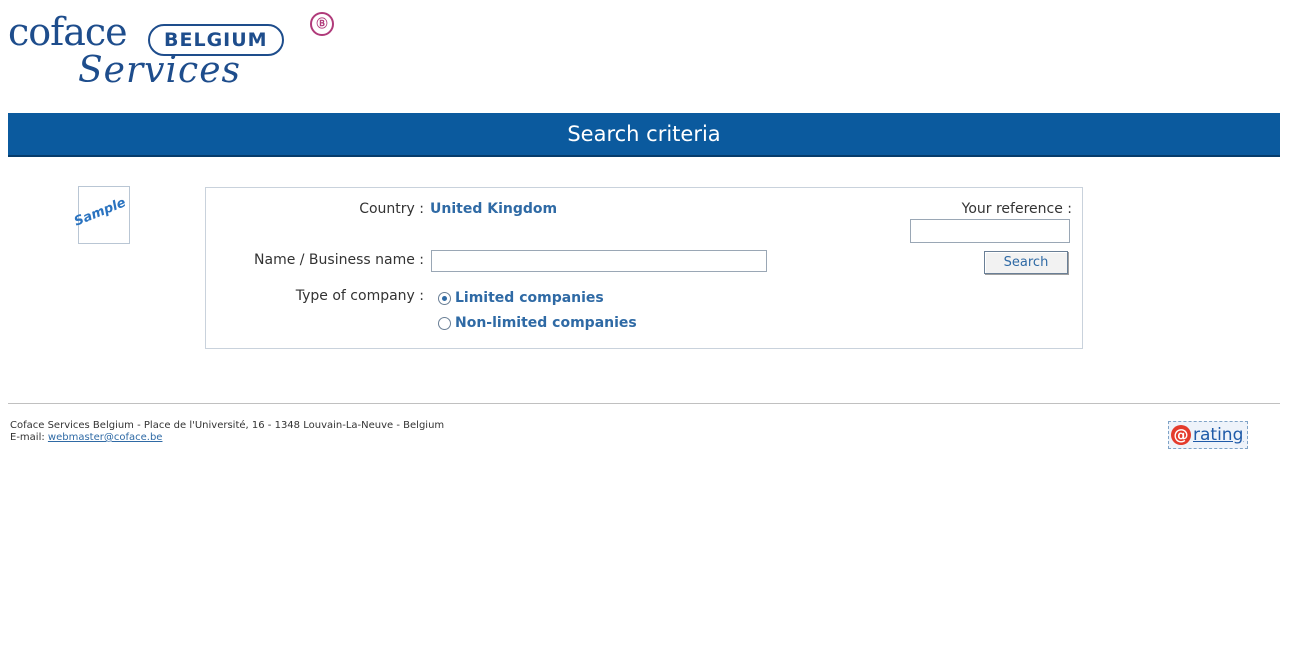 The height and width of the screenshot is (653, 1306). I want to click on sample-stamp: Sample, so click(101, 215).